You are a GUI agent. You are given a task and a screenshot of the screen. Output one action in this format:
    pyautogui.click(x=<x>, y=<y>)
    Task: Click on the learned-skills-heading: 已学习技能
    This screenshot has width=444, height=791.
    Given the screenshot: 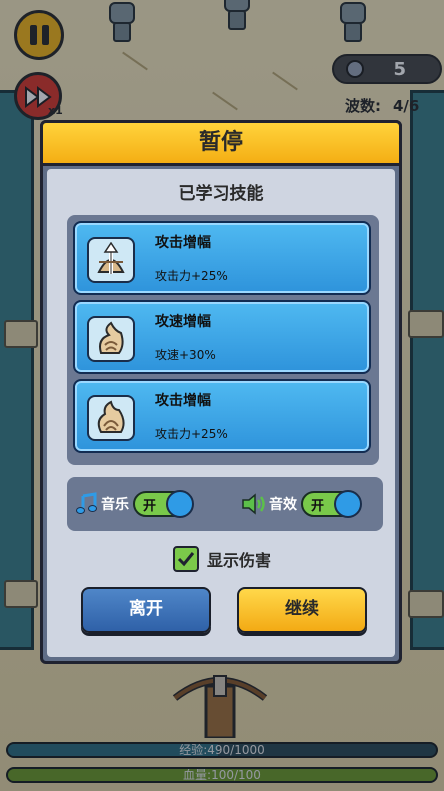 What is the action you would take?
    pyautogui.click(x=221, y=194)
    